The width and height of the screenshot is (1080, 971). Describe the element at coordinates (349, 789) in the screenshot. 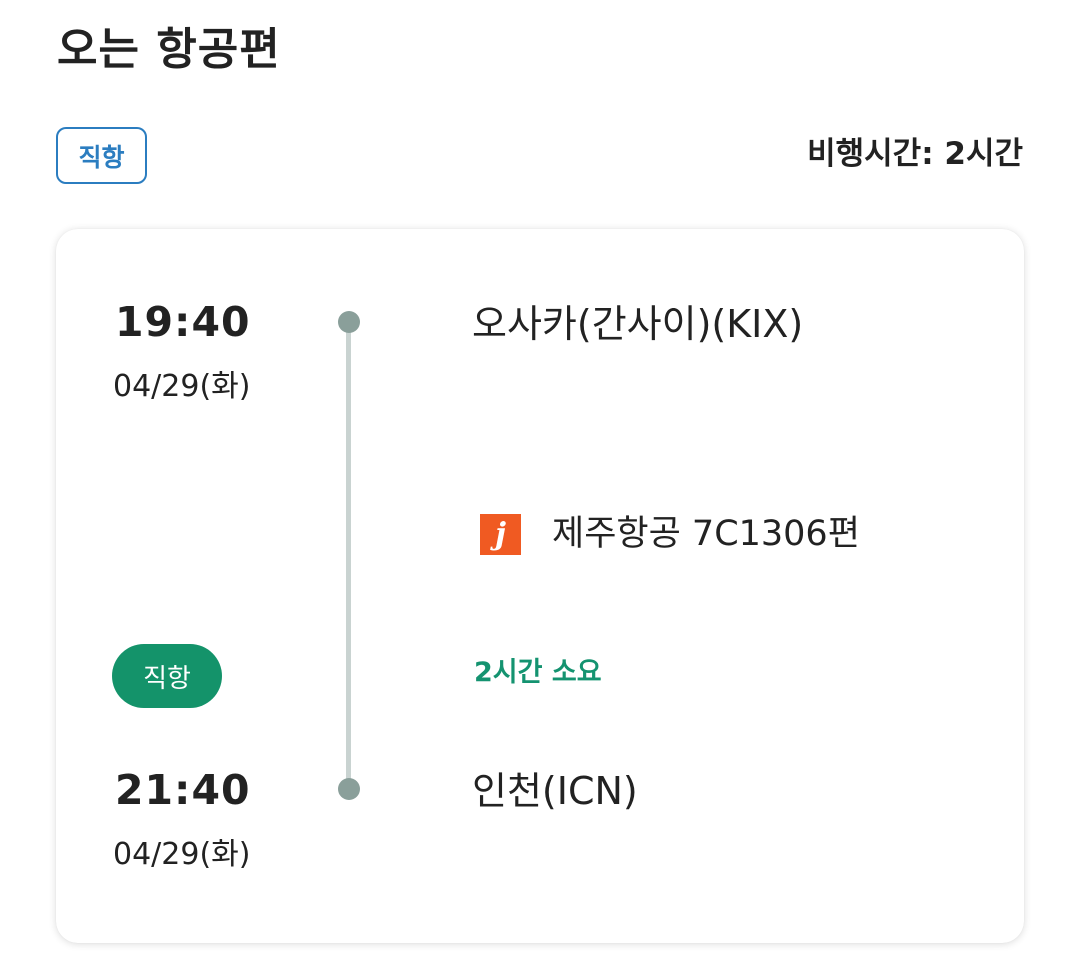

I see `arrival-dot` at that location.